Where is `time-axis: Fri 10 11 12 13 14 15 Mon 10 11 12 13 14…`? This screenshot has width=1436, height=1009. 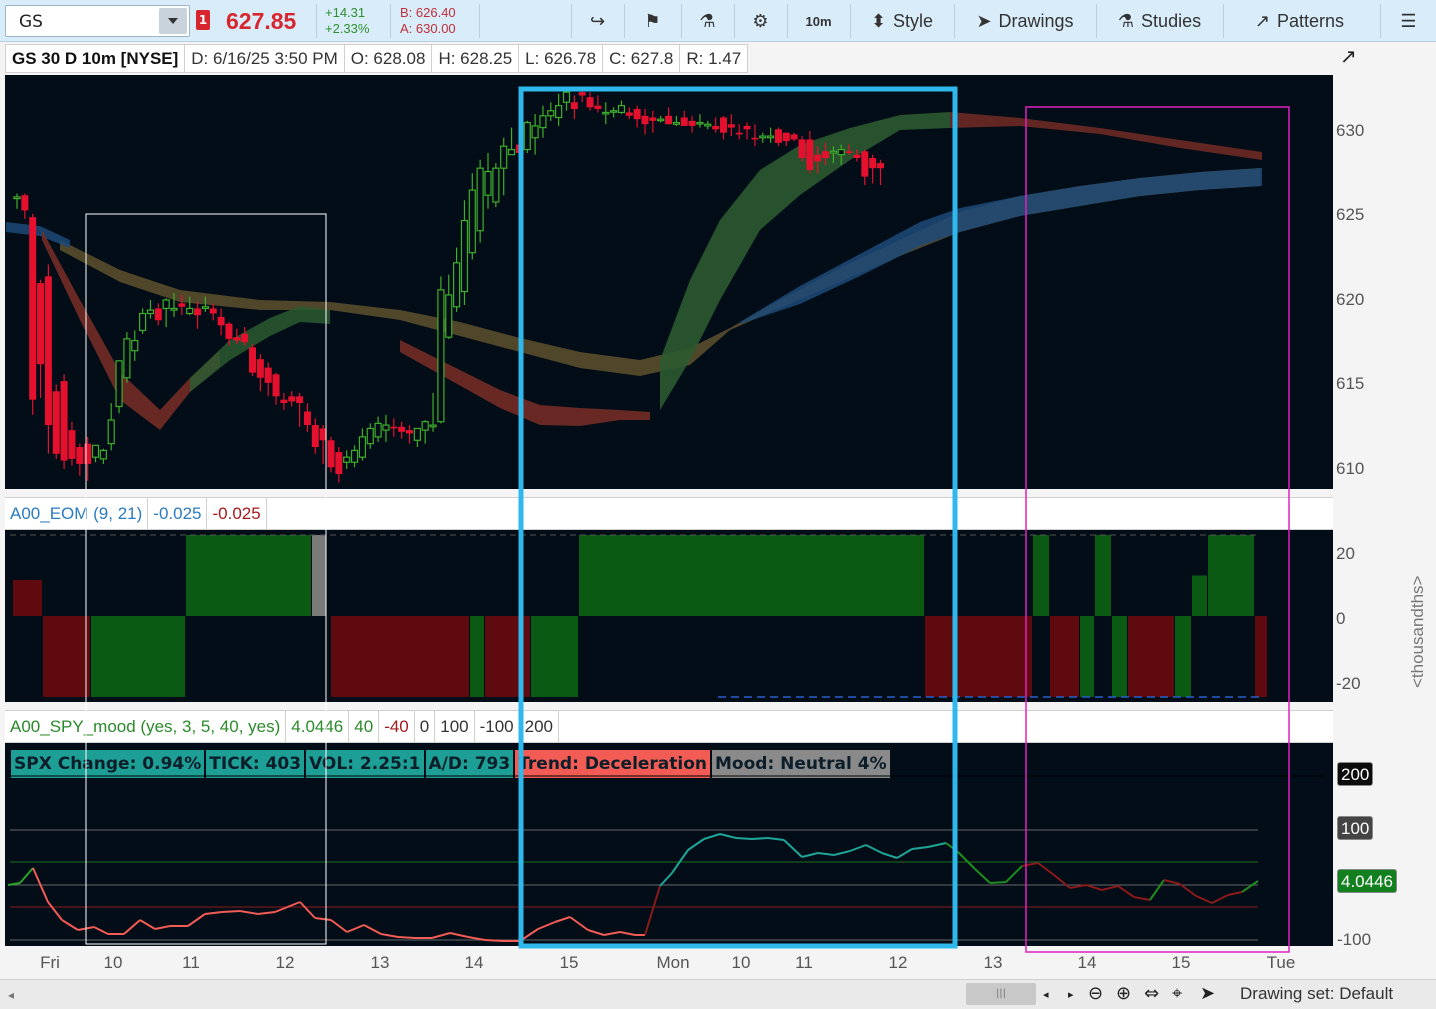 time-axis: Fri 10 11 12 13 14 15 Mon 10 11 12 13 14… is located at coordinates (669, 963).